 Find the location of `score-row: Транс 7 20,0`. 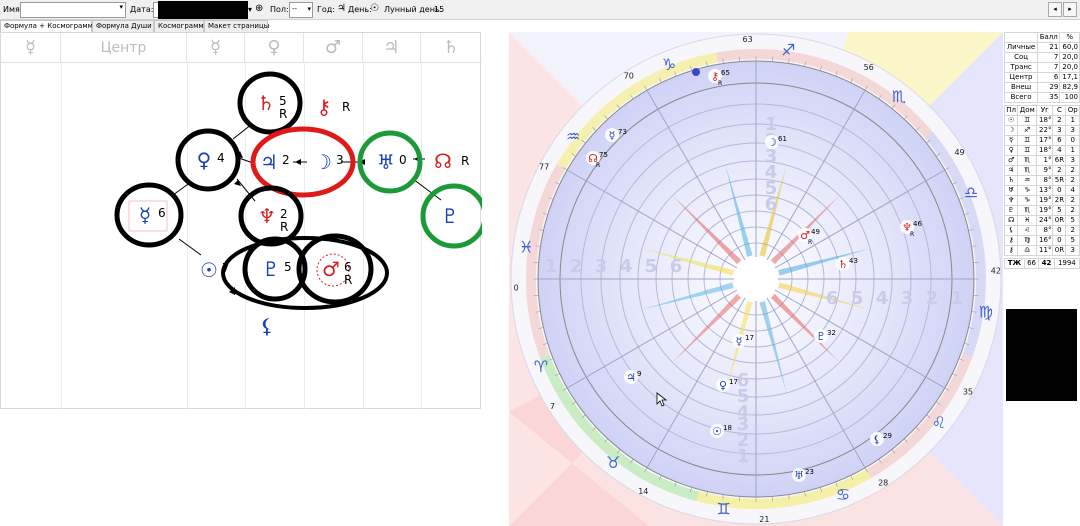

score-row: Транс 7 20,0 is located at coordinates (1041, 67).